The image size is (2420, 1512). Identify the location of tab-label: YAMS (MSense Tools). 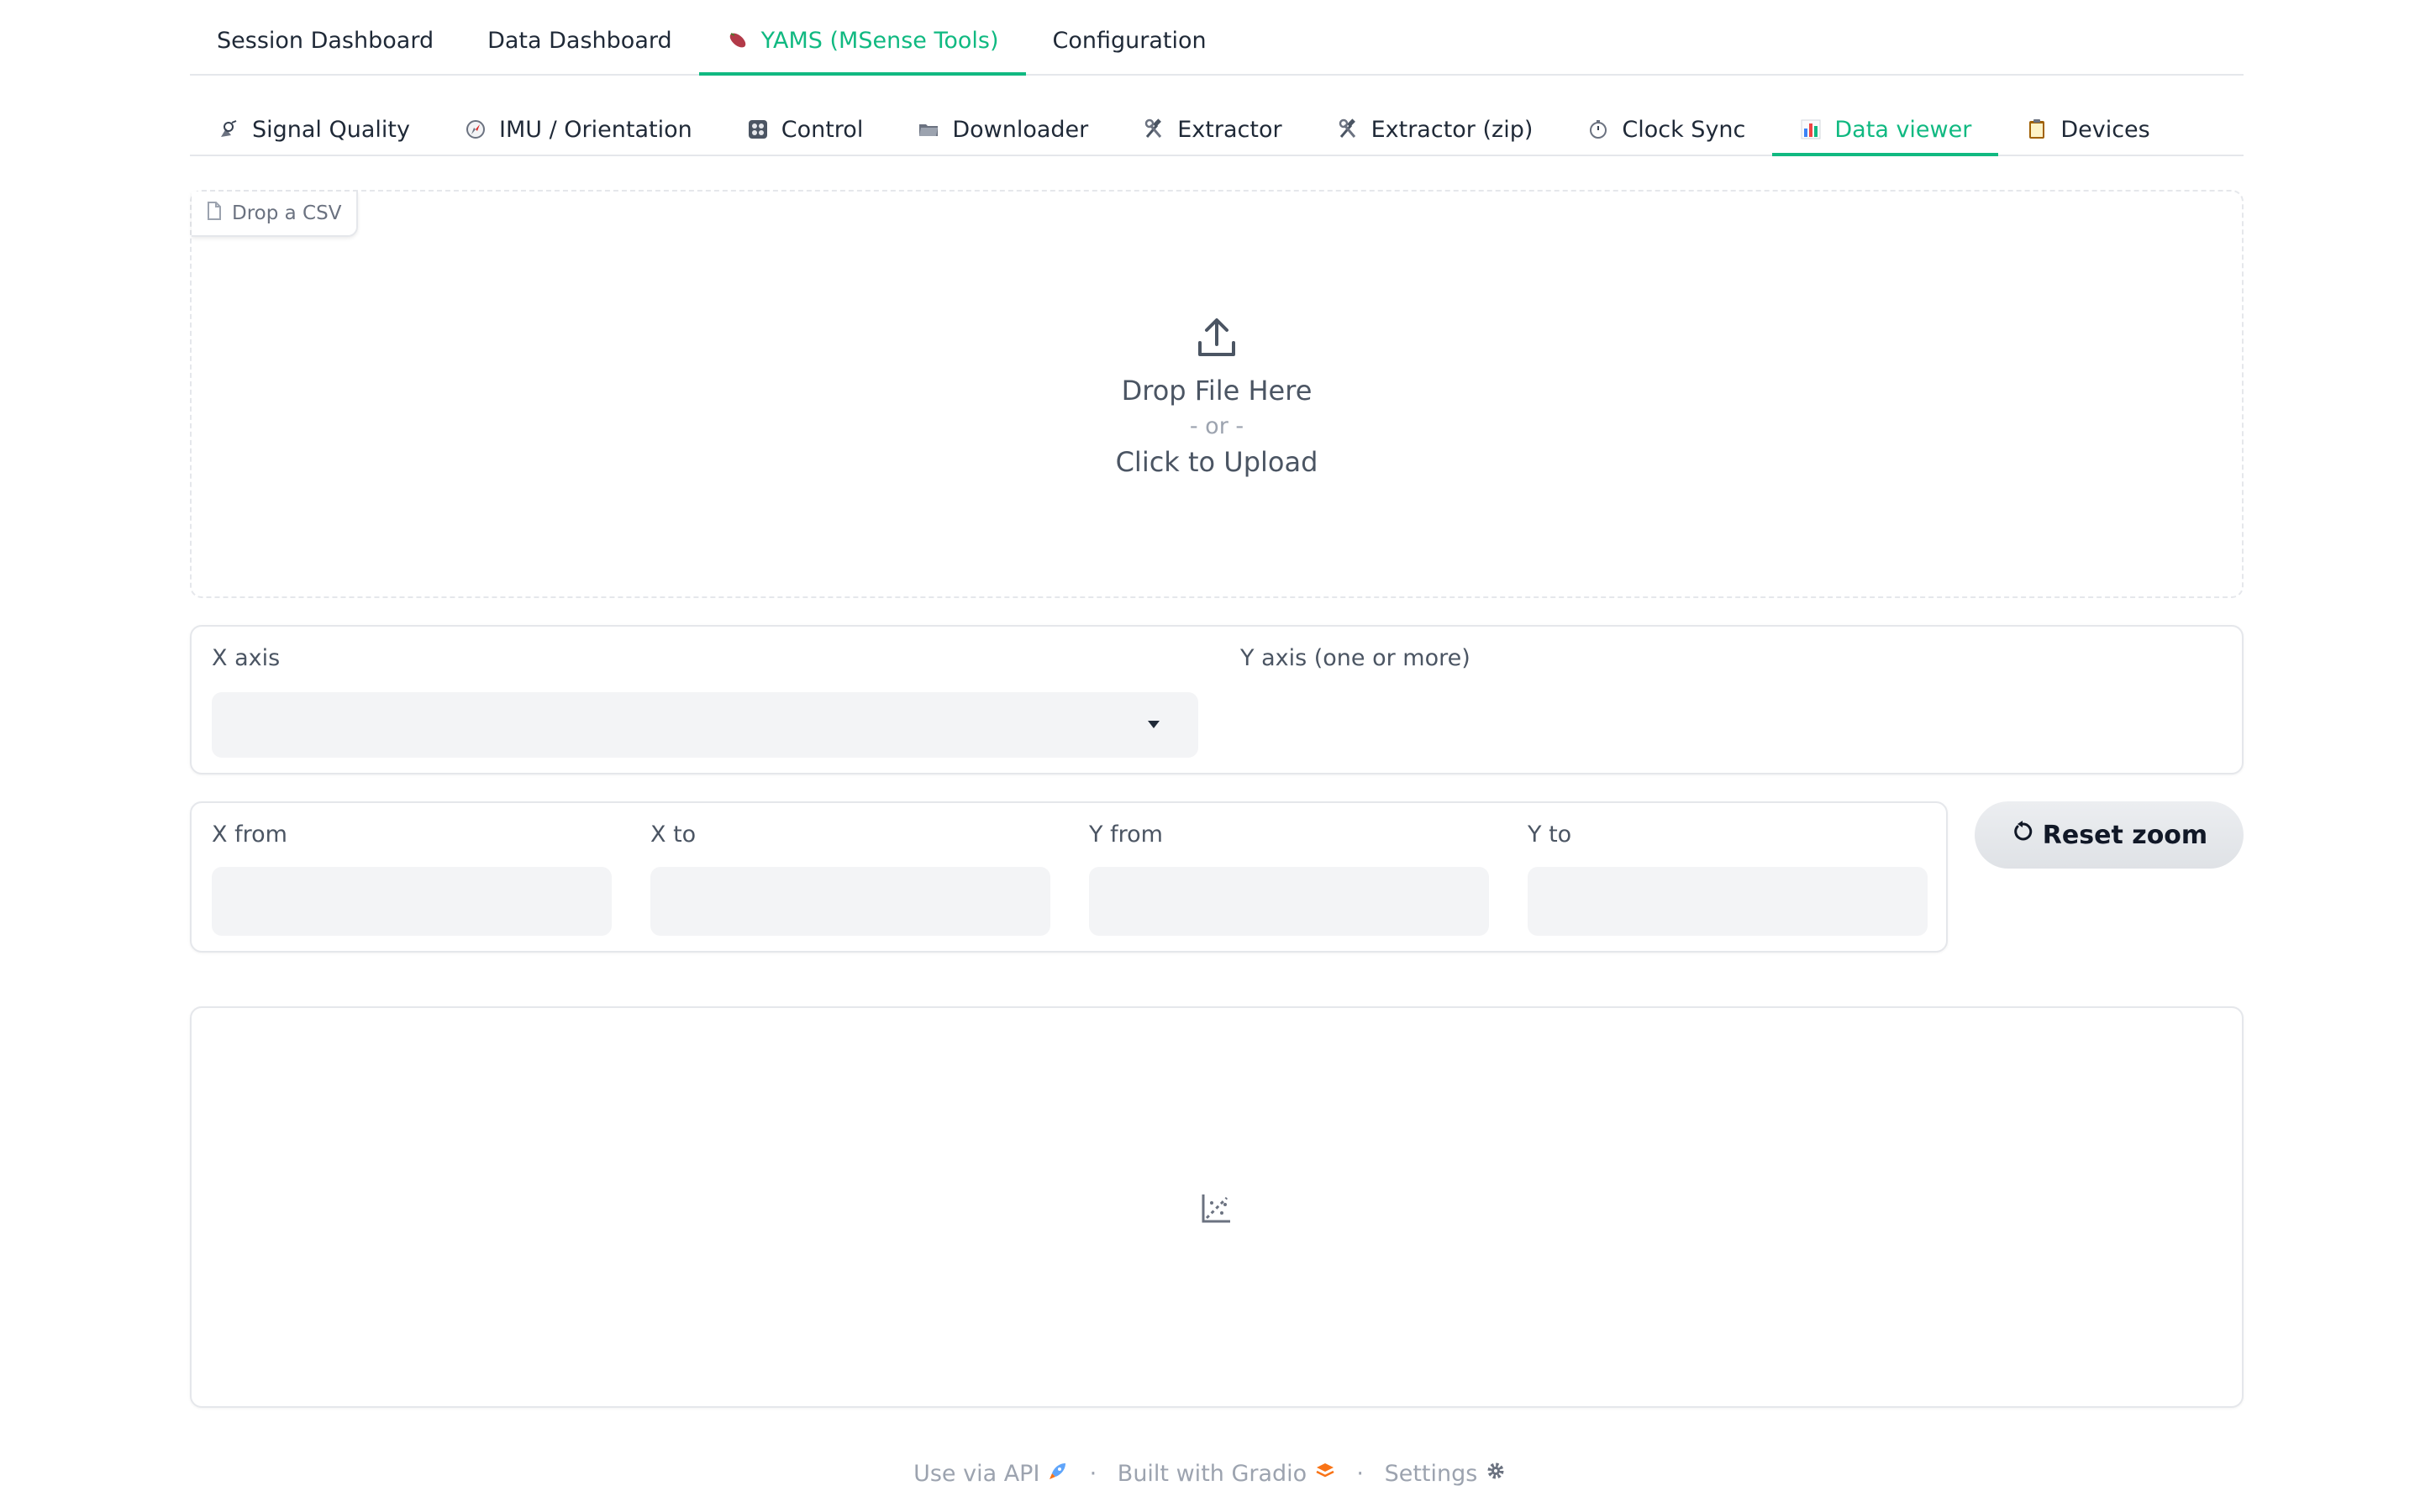
(879, 40).